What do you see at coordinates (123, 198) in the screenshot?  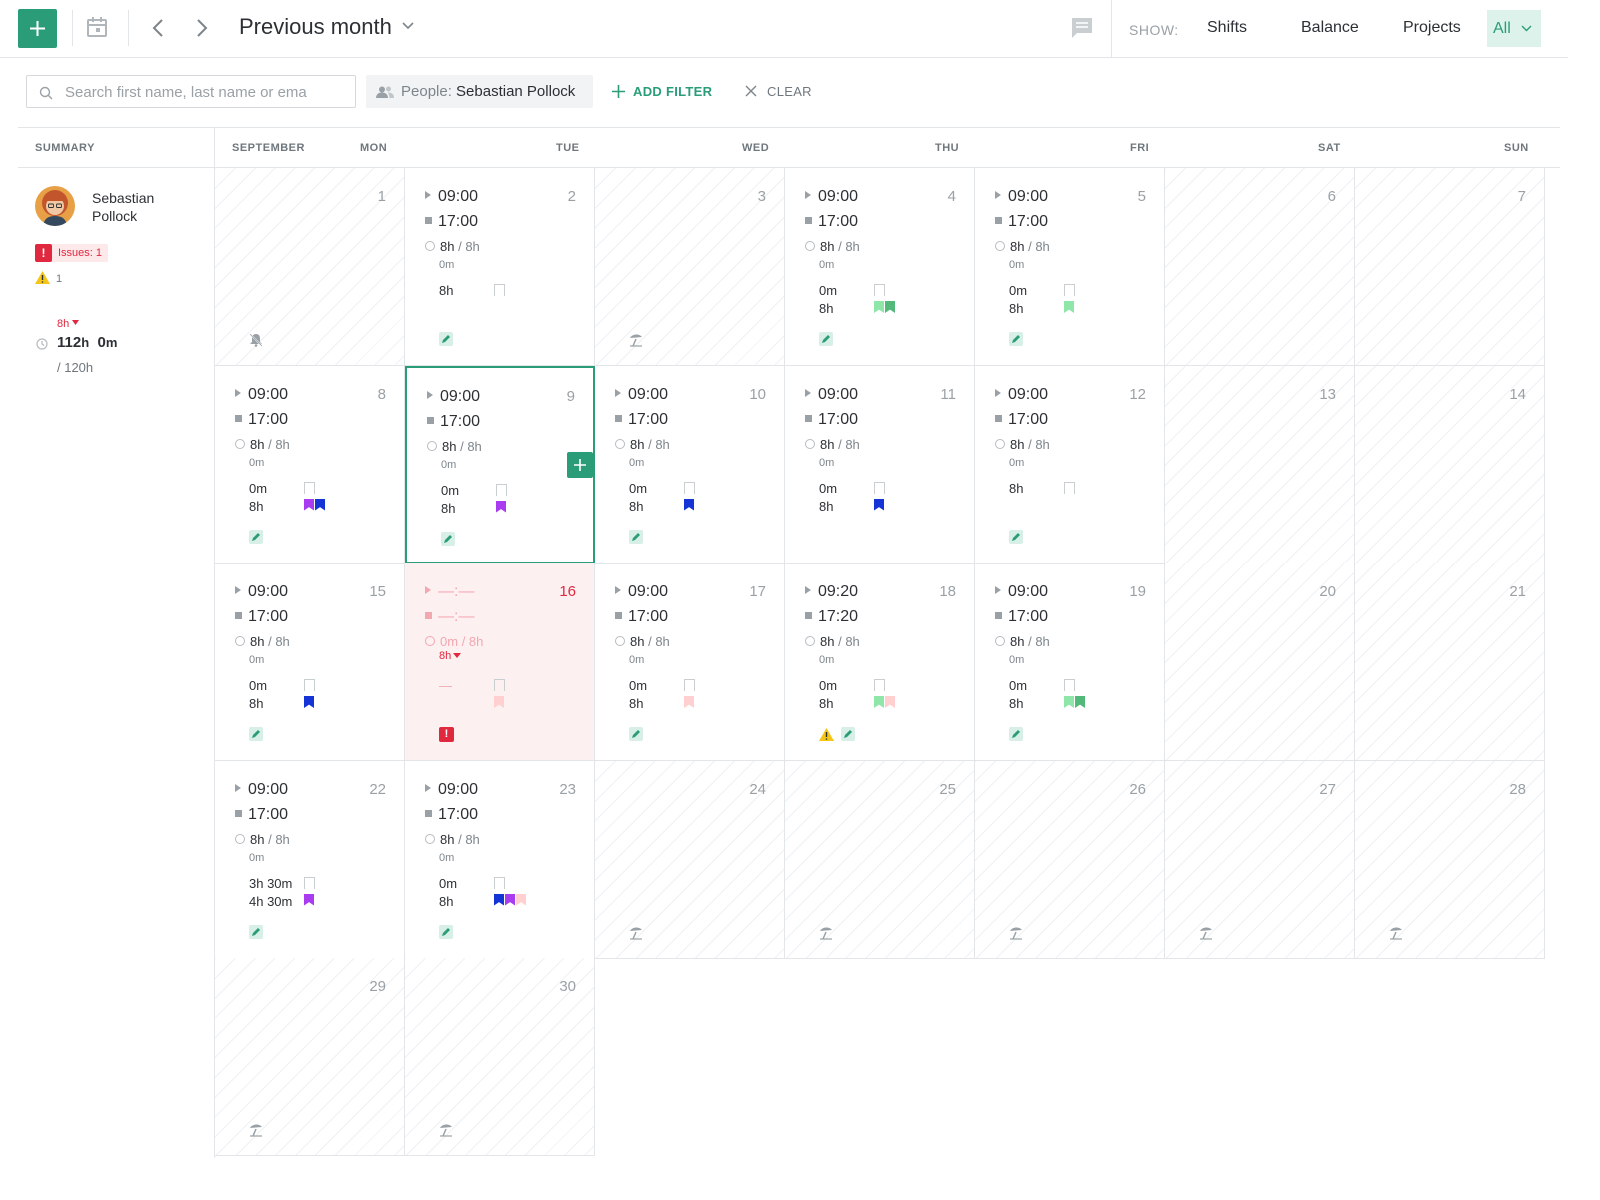 I see `person-first-name: Sebastian` at bounding box center [123, 198].